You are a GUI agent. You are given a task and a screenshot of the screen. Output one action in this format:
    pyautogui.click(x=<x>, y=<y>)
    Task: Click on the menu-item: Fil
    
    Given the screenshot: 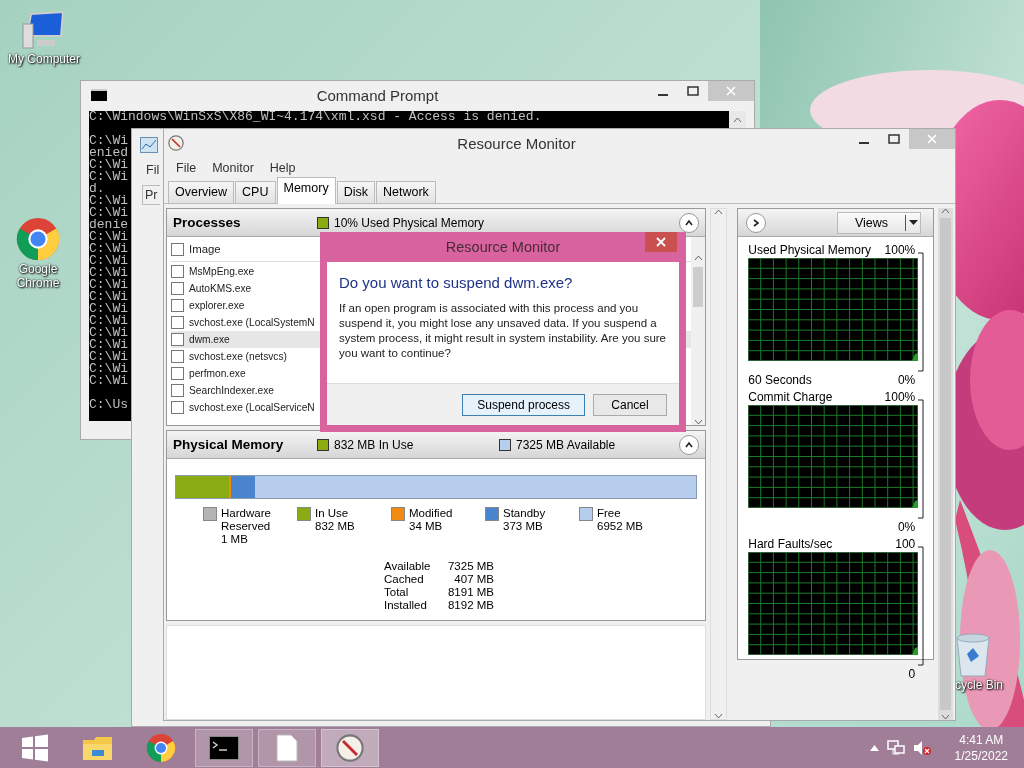 What is the action you would take?
    pyautogui.click(x=153, y=170)
    